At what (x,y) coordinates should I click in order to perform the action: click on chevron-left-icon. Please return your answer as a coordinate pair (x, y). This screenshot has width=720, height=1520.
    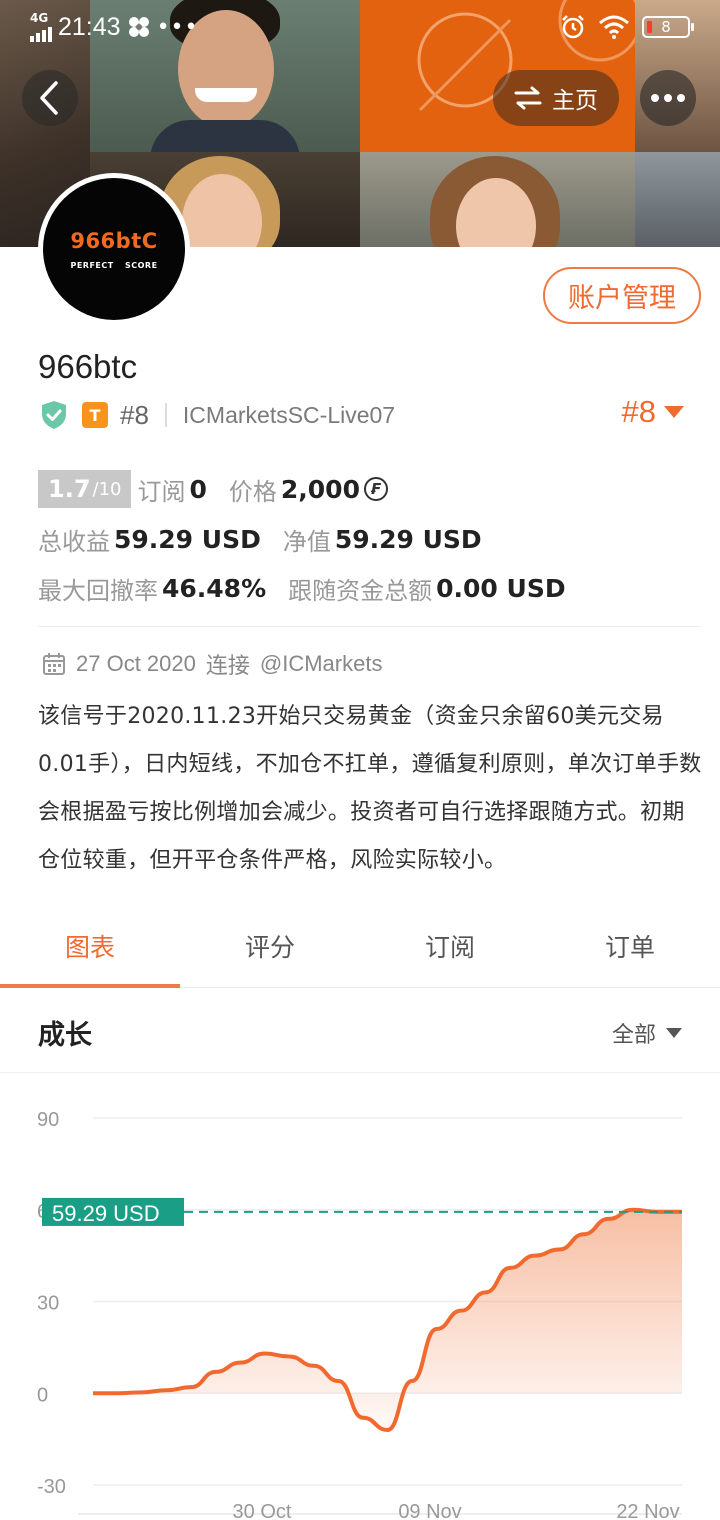
    Looking at the image, I should click on (49, 98).